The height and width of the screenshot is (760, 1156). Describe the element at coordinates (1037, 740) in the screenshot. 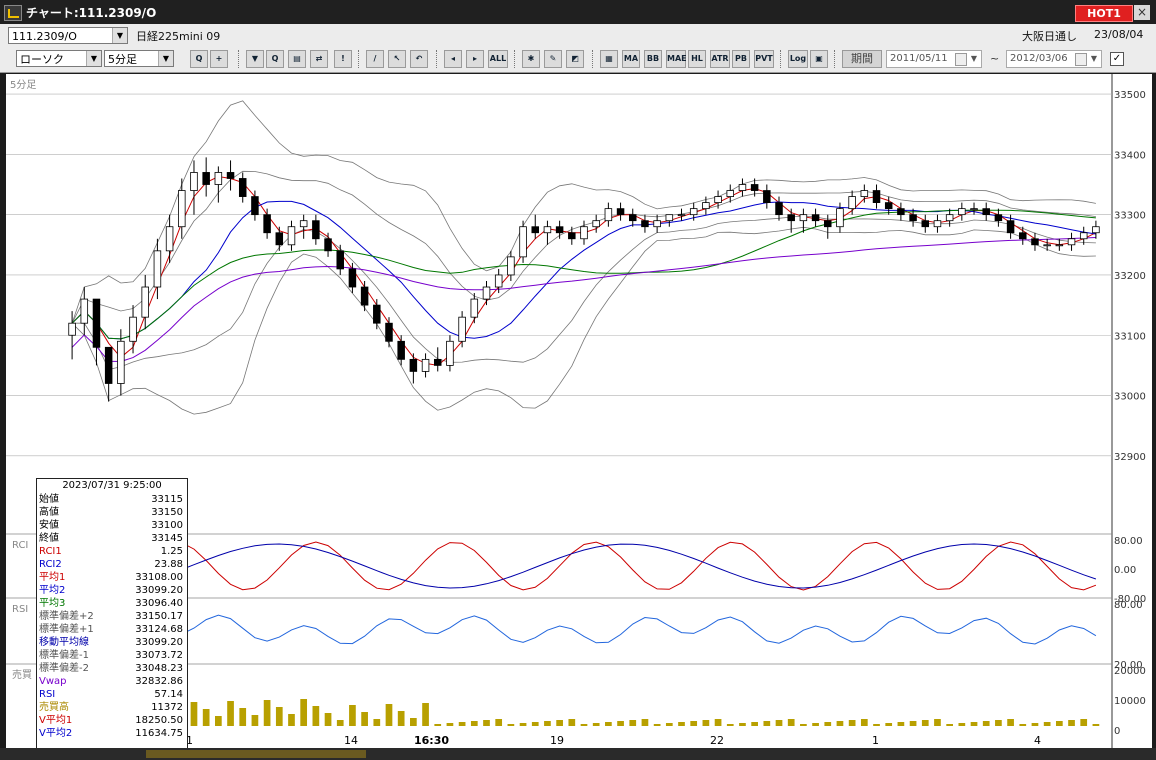

I see `time-axis-label: 4` at that location.